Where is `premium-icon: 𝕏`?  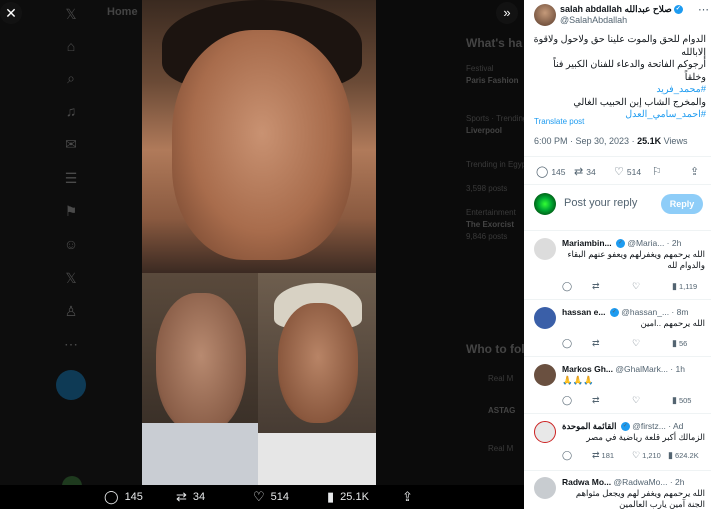
premium-icon: 𝕏 is located at coordinates (71, 278).